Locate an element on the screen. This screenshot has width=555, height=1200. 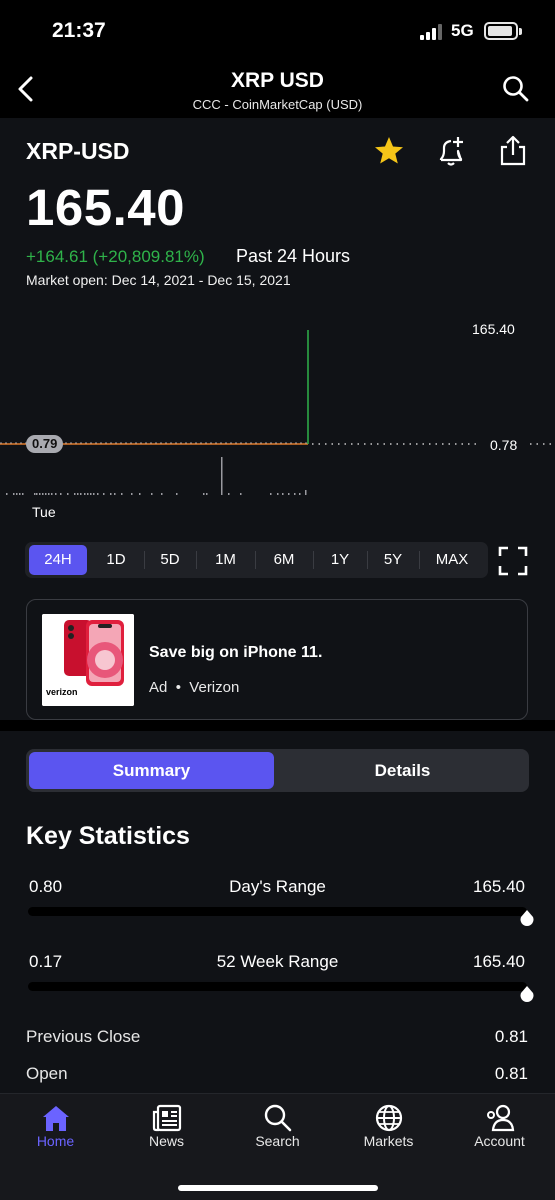
tab-summary: Summary is located at coordinates (151, 770).